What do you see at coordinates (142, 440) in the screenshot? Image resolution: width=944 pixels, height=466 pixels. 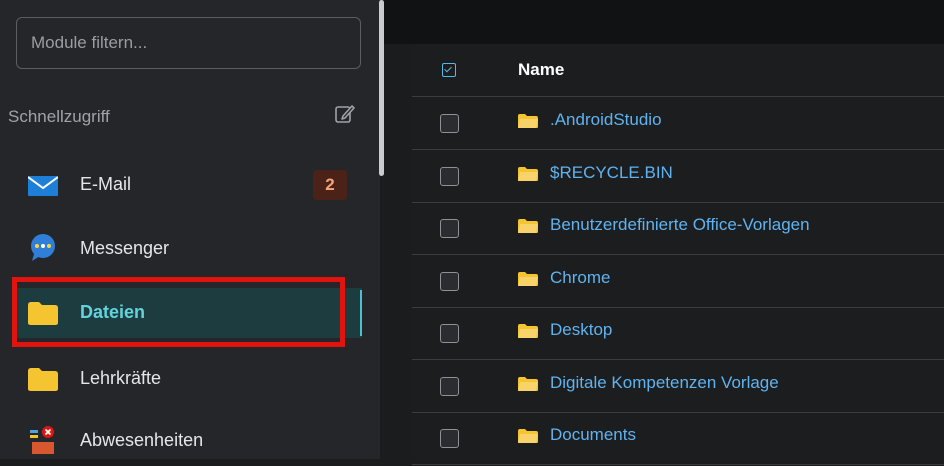 I see `sidebar-item-label: Abwesenheiten` at bounding box center [142, 440].